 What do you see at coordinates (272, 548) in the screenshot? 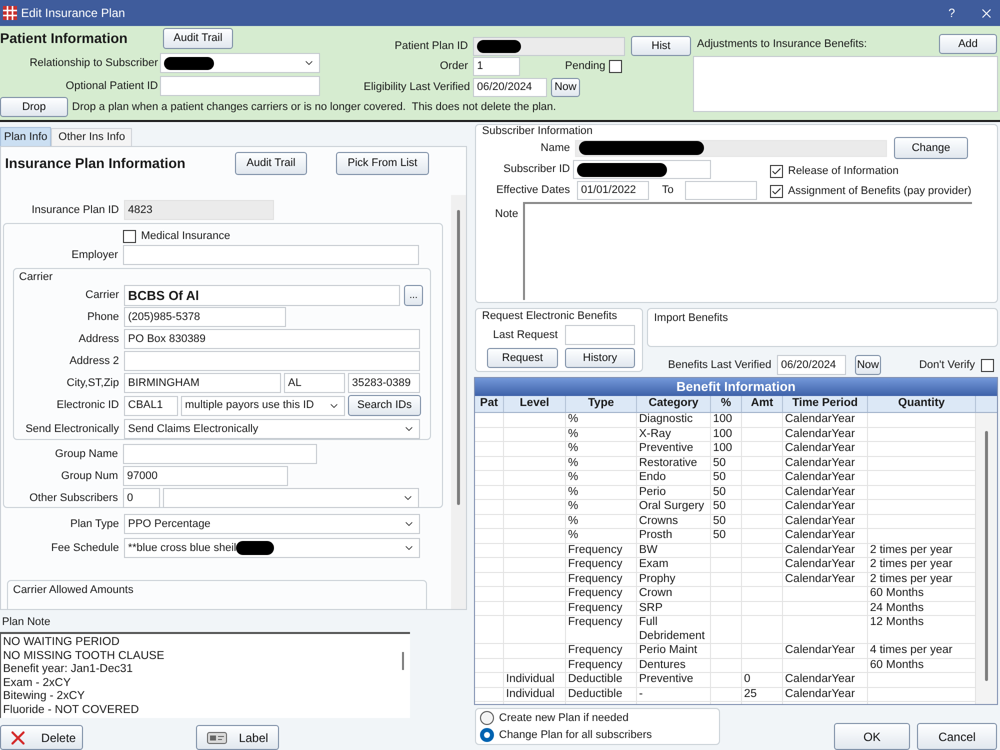
I see `dropdown: **blue cross blue sheil` at bounding box center [272, 548].